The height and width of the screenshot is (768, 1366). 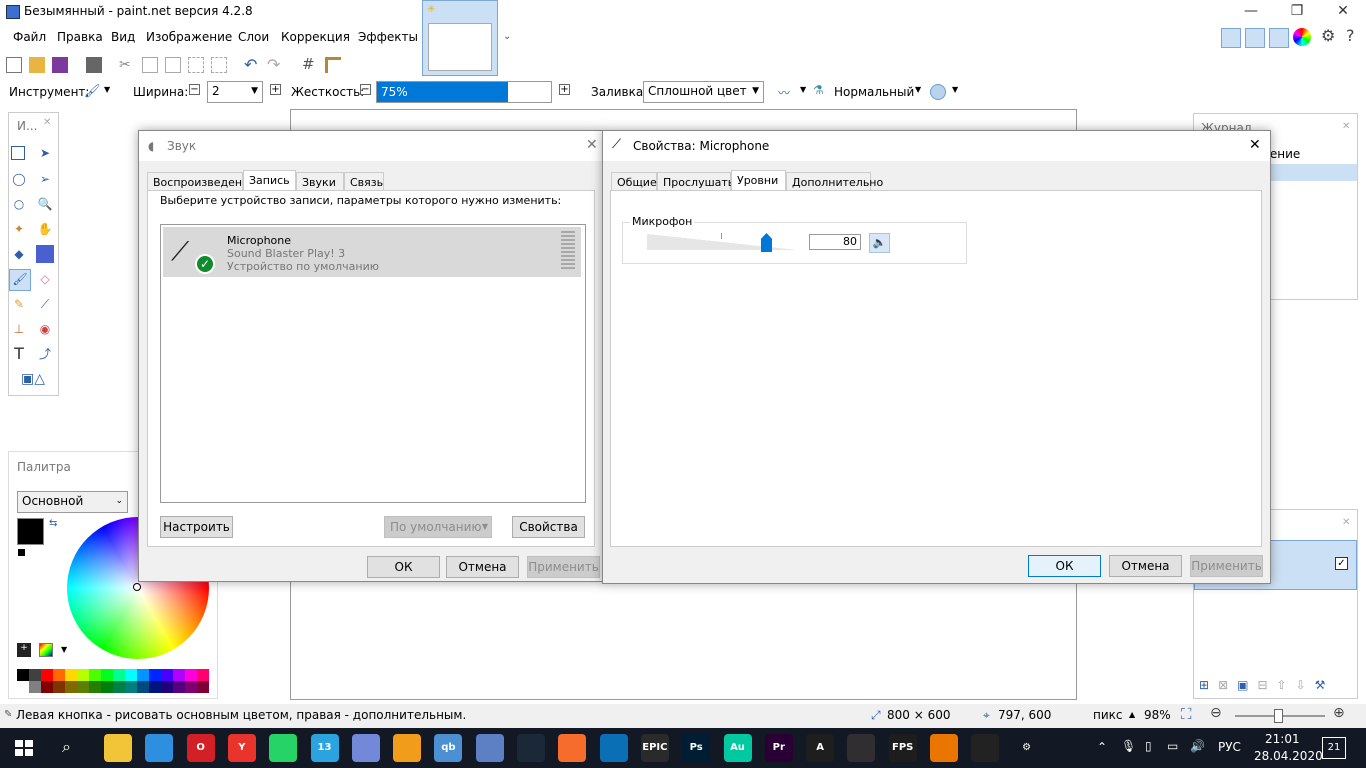 What do you see at coordinates (19, 204) in the screenshot?
I see `ellipse-select-icon: ○` at bounding box center [19, 204].